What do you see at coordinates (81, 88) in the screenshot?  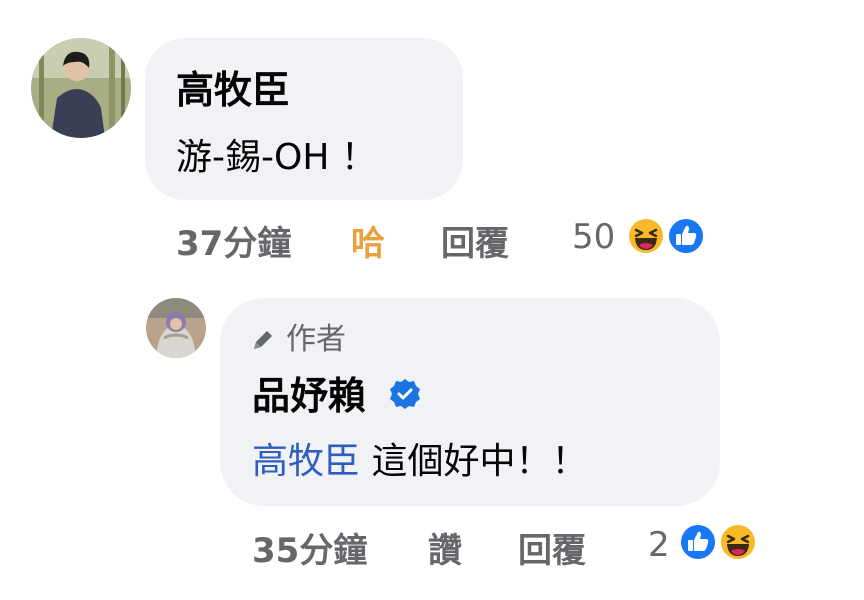 I see `commenter-avatar` at bounding box center [81, 88].